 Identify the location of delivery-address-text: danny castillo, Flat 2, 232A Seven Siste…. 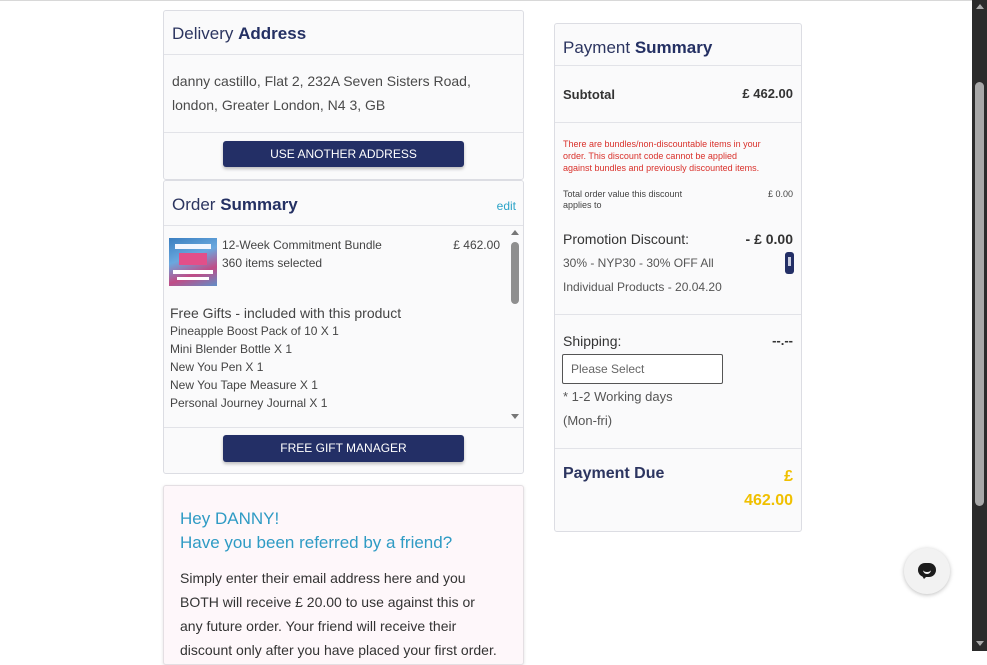
(321, 93).